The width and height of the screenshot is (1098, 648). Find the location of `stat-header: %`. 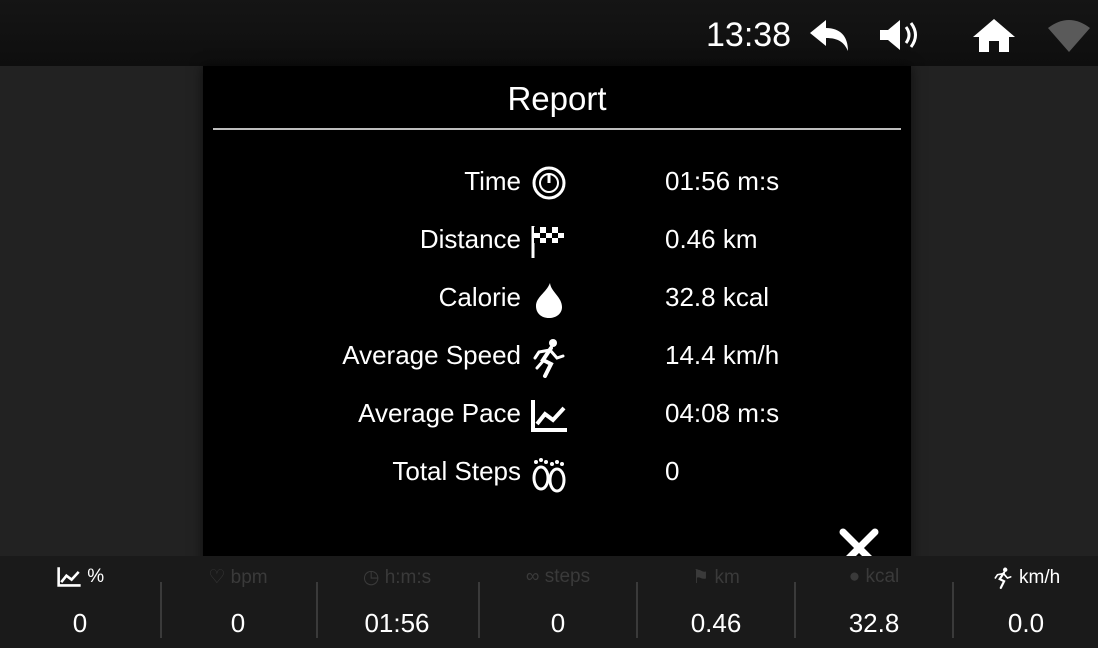

stat-header: % is located at coordinates (80, 577).